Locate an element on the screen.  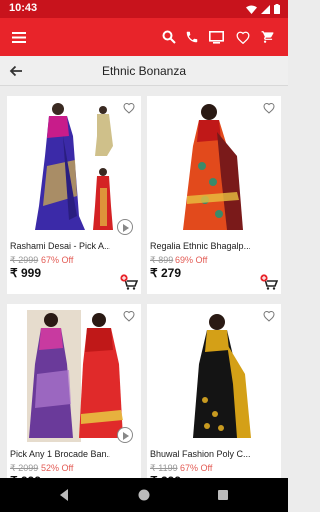
menu-icon is located at coordinates (19, 37).